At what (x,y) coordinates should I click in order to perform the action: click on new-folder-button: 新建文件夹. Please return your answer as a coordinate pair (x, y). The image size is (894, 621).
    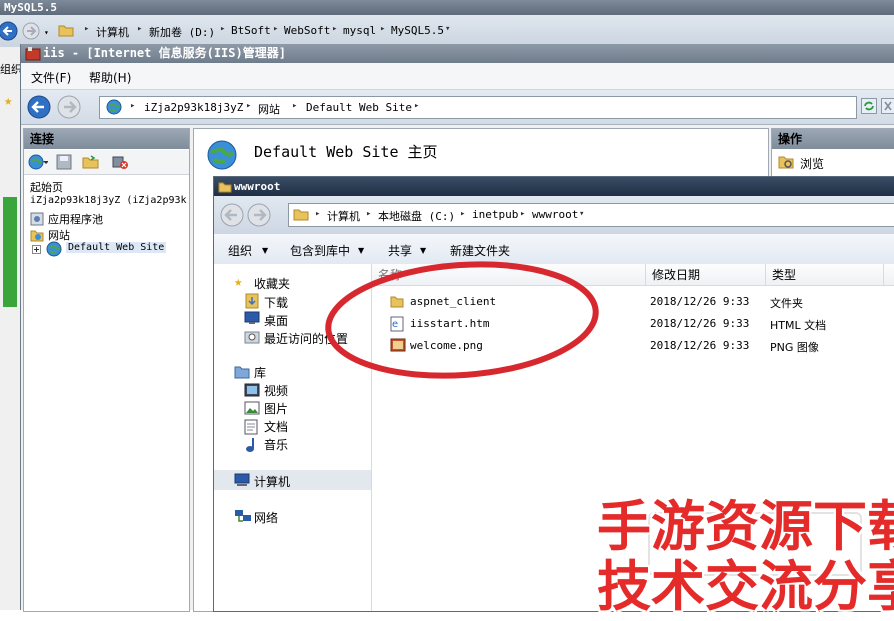
    Looking at the image, I should click on (480, 250).